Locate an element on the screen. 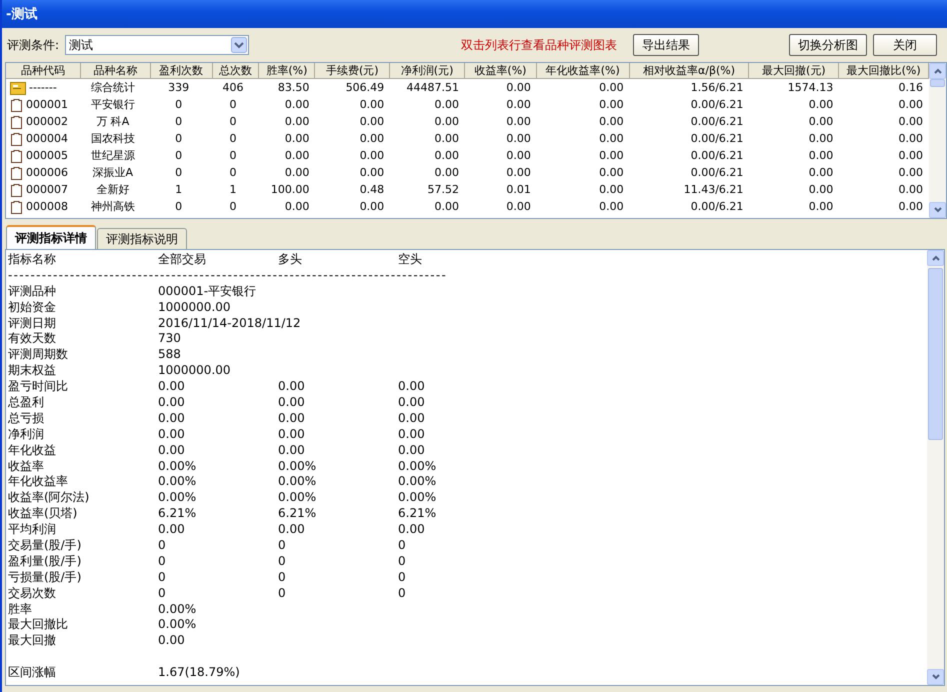 Image resolution: width=947 pixels, height=692 pixels. detail-text: 有效天数 is located at coordinates (32, 339).